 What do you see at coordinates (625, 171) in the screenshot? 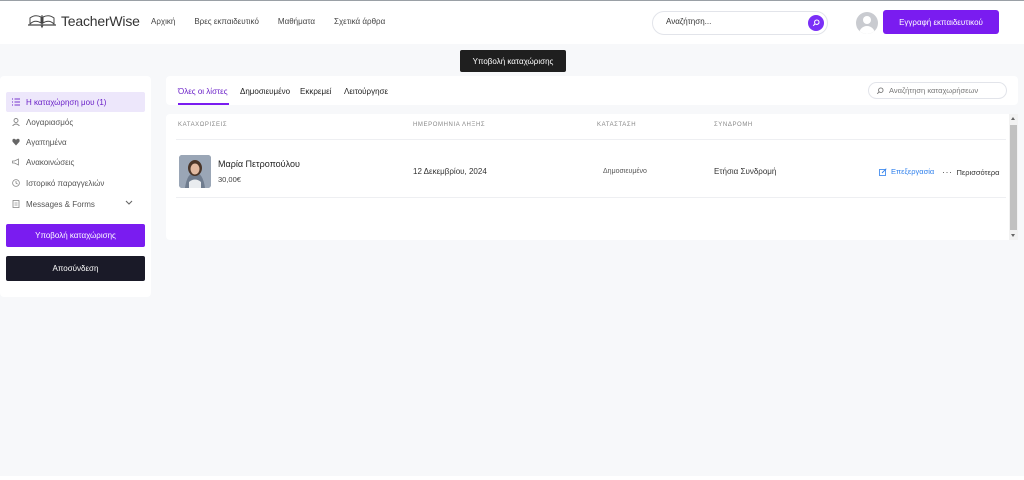
I see `status-badge: Δημοσιευμένο` at bounding box center [625, 171].